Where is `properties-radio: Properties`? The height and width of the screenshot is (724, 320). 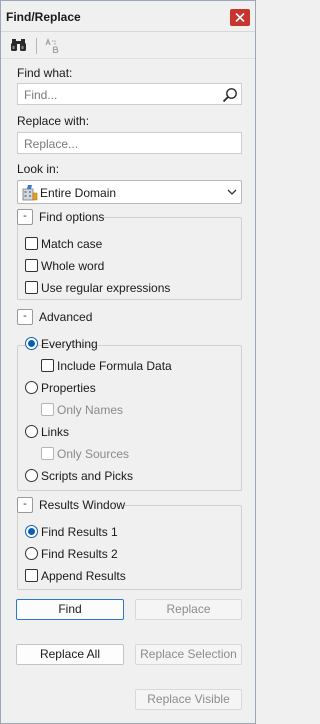 properties-radio: Properties is located at coordinates (65, 388).